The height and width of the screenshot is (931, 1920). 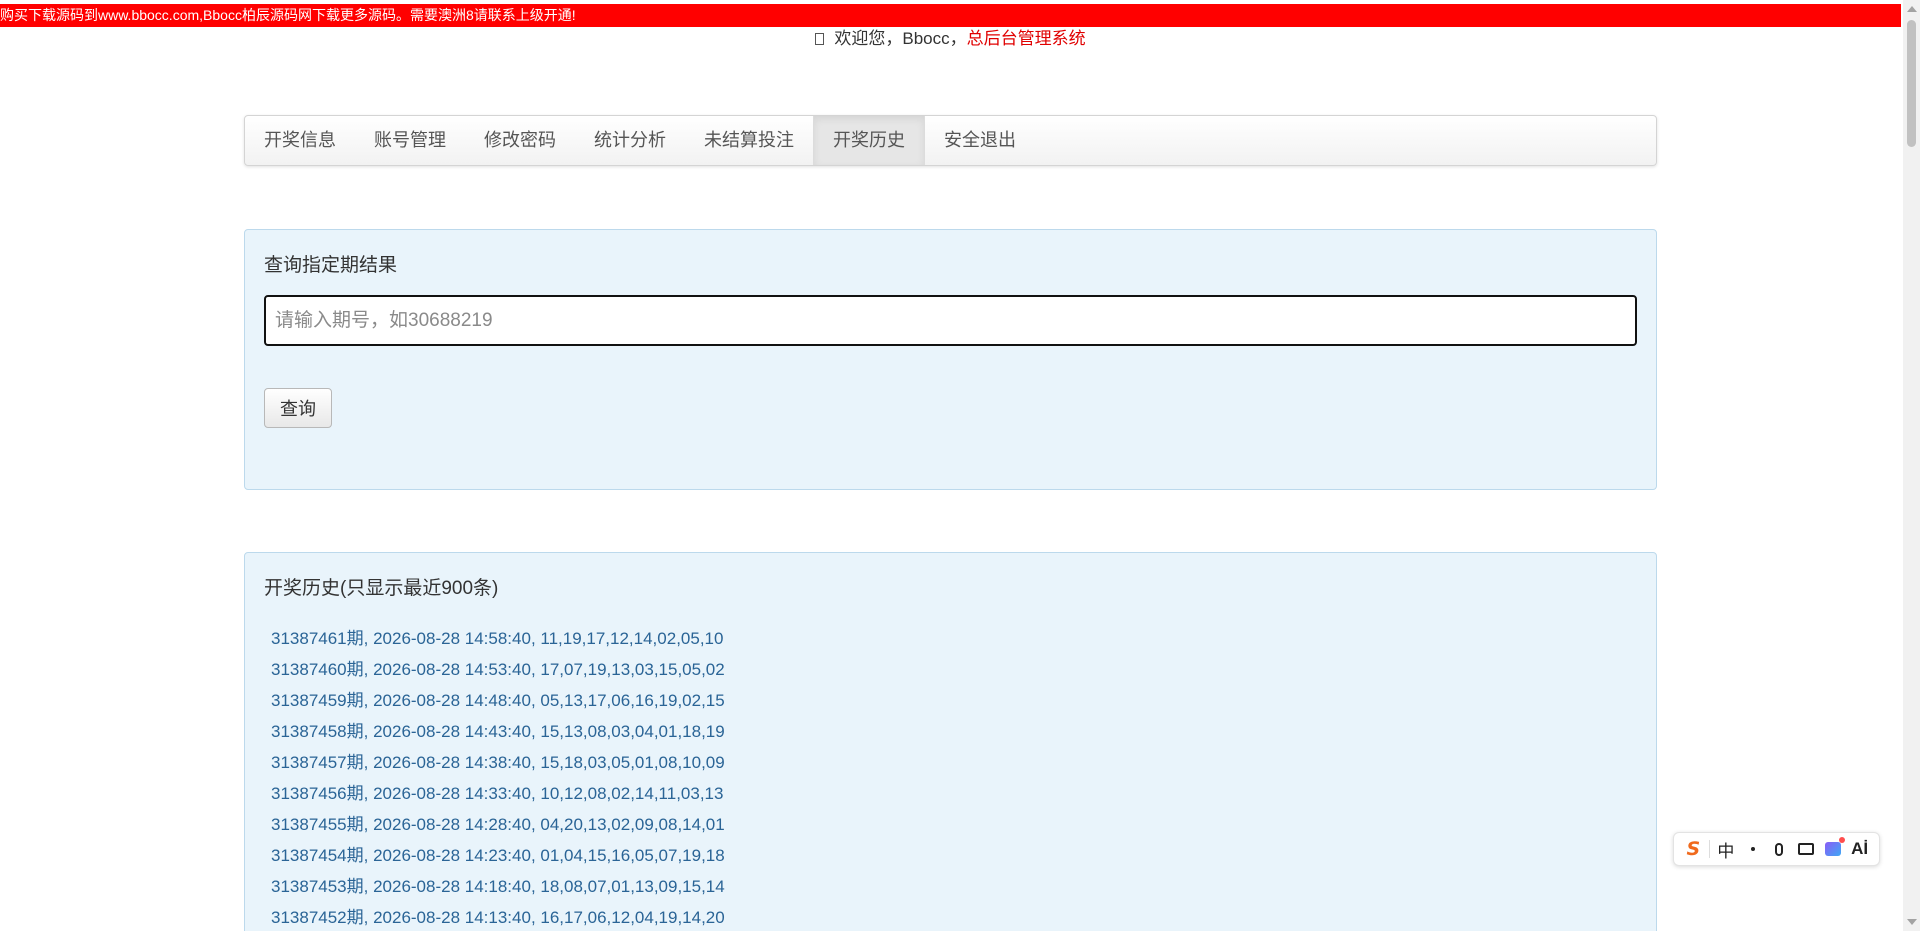 What do you see at coordinates (1912, 9) in the screenshot?
I see `scroll-up-arrow-icon` at bounding box center [1912, 9].